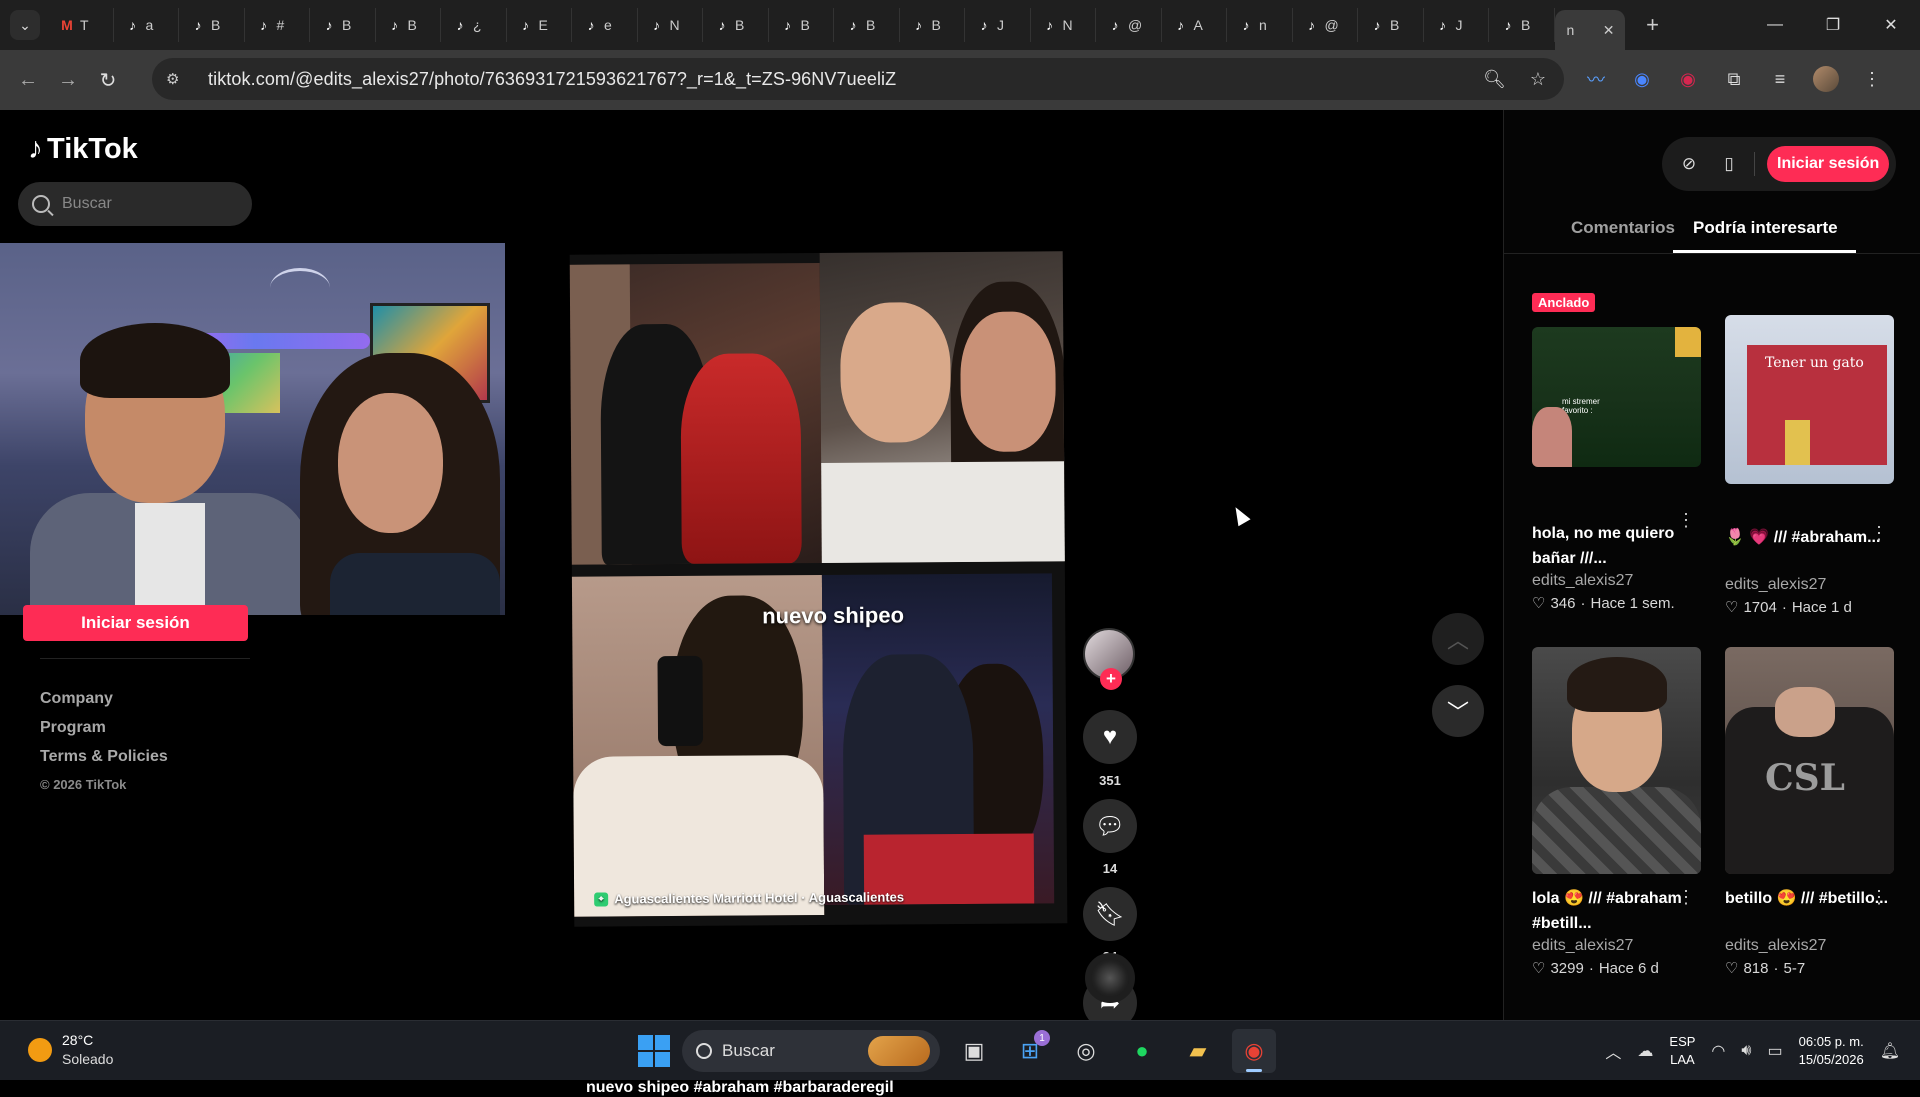  I want to click on menu-kebab-icon: ⋮, so click(1872, 79).